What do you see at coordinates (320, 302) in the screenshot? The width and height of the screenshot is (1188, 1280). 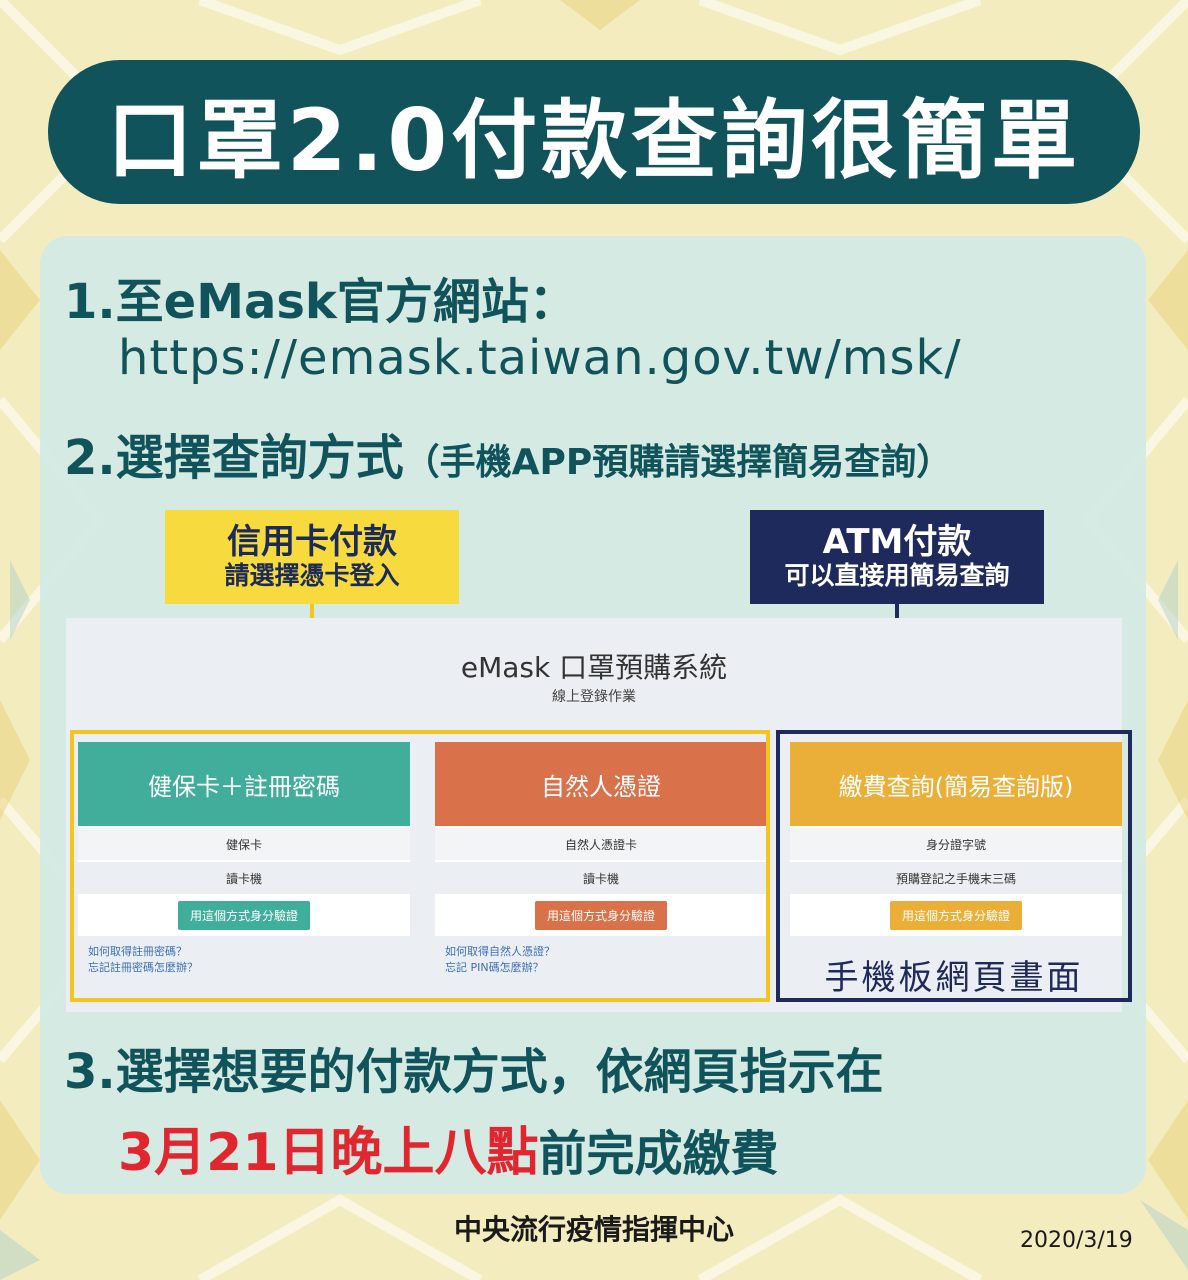 I see `step1-text: 1.至eMask官方網站：` at bounding box center [320, 302].